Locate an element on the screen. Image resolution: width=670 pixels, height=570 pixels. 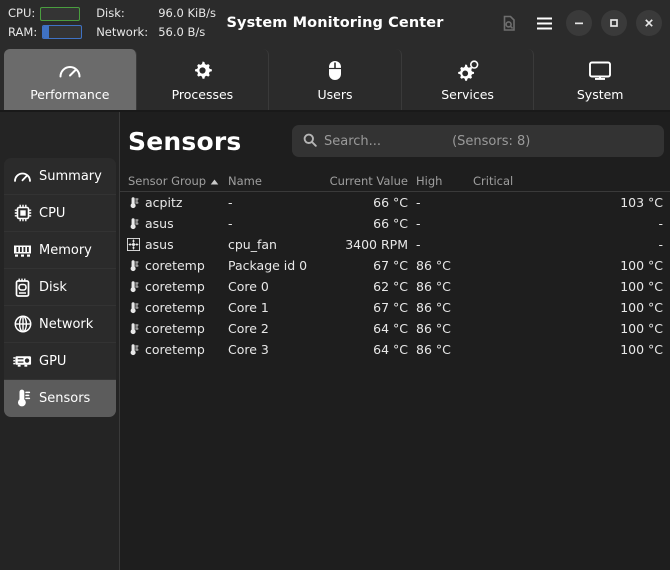
monitor-icon is located at coordinates (600, 71).